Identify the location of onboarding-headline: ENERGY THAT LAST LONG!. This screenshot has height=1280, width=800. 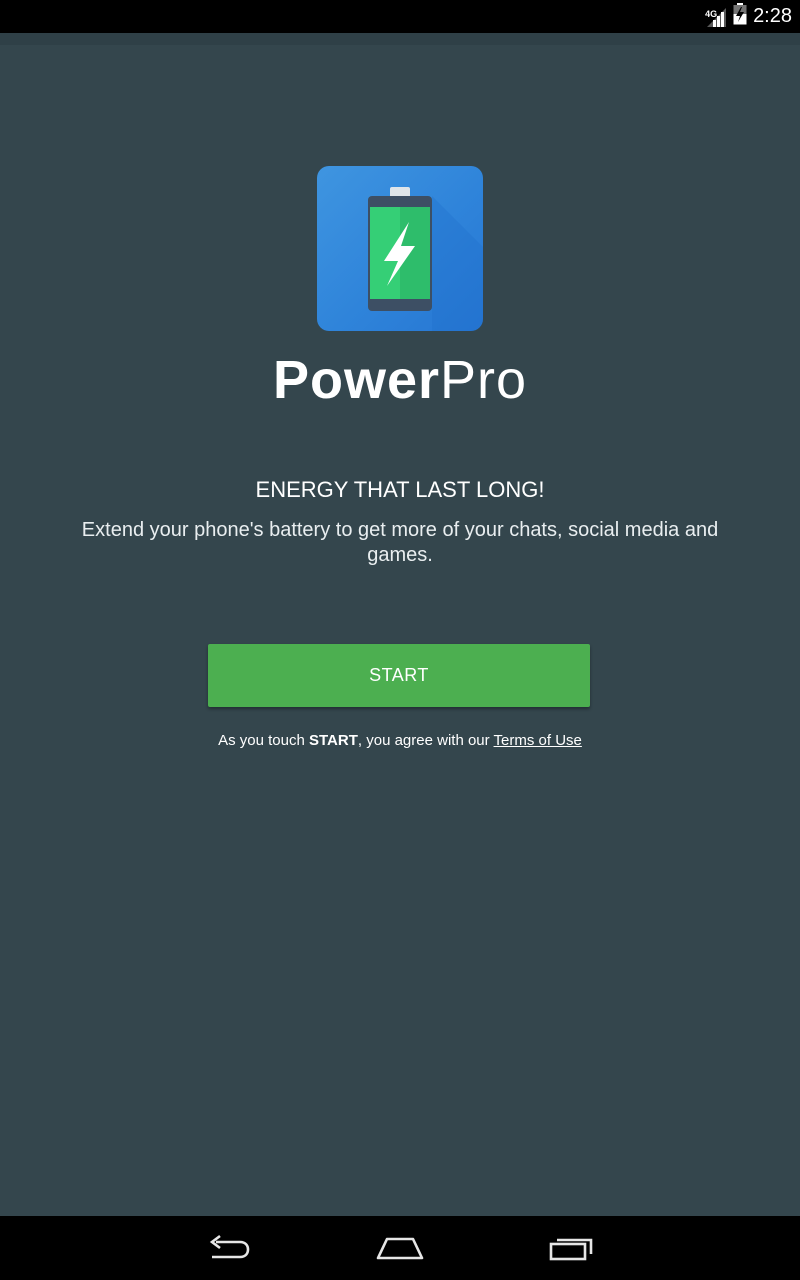
(400, 489).